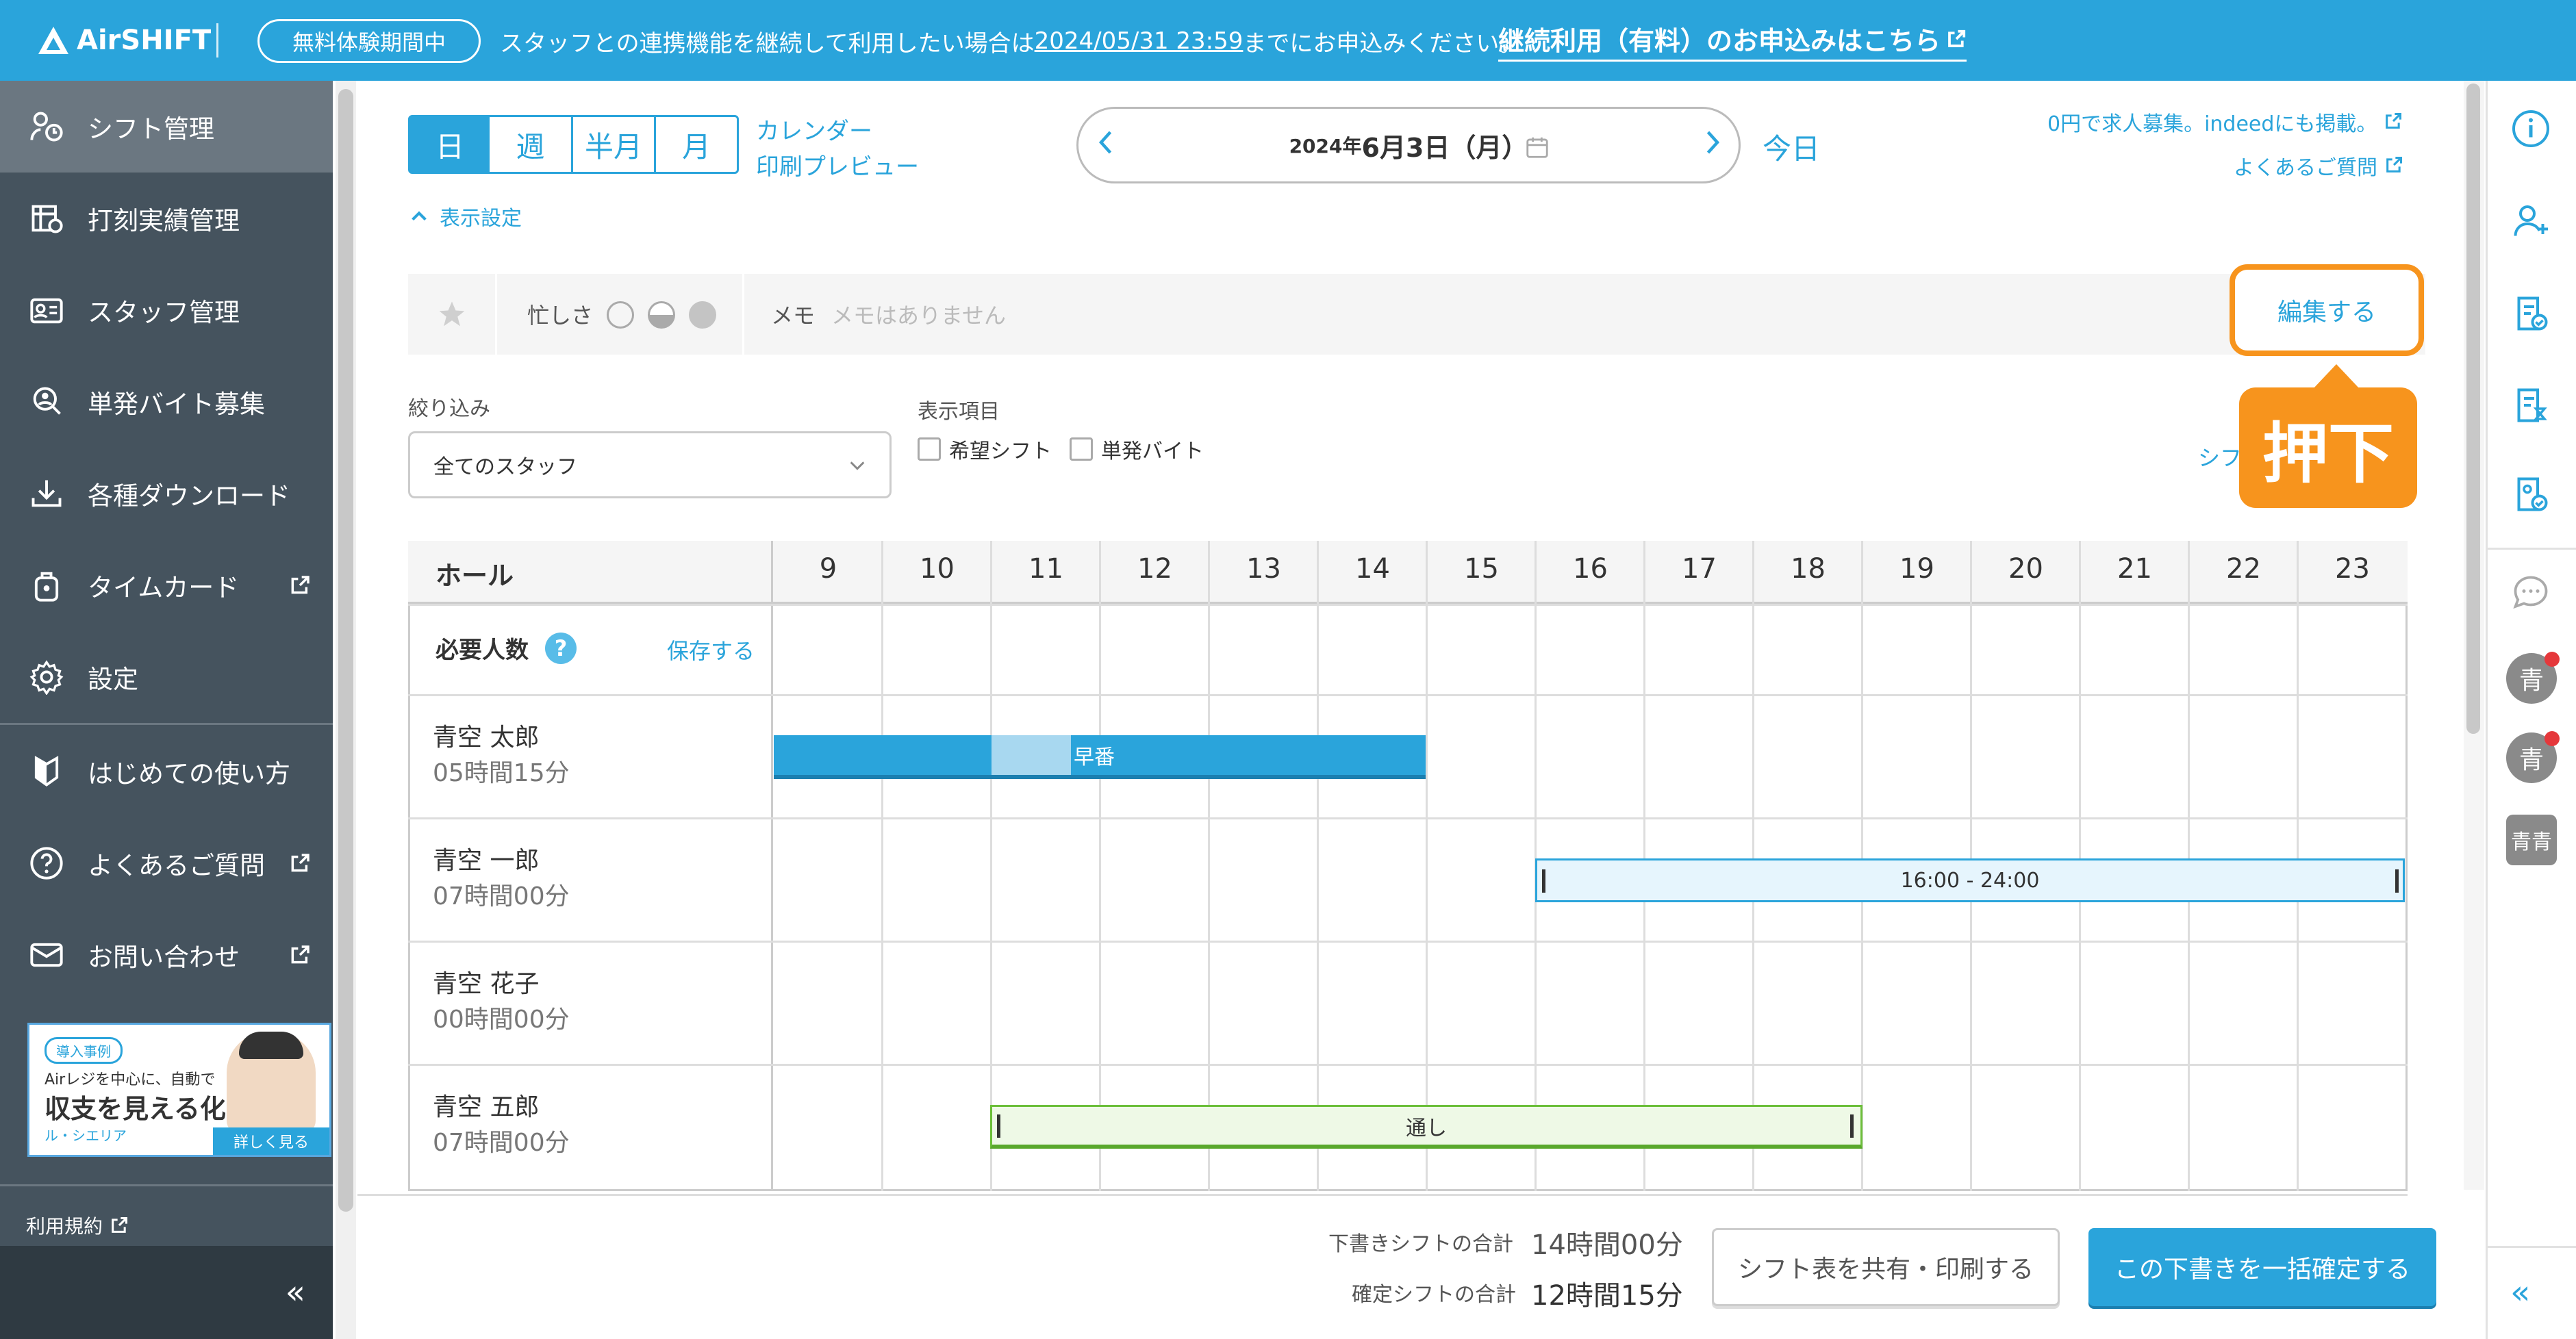 The width and height of the screenshot is (2576, 1339). What do you see at coordinates (2530, 220) in the screenshot?
I see `add-user-icon` at bounding box center [2530, 220].